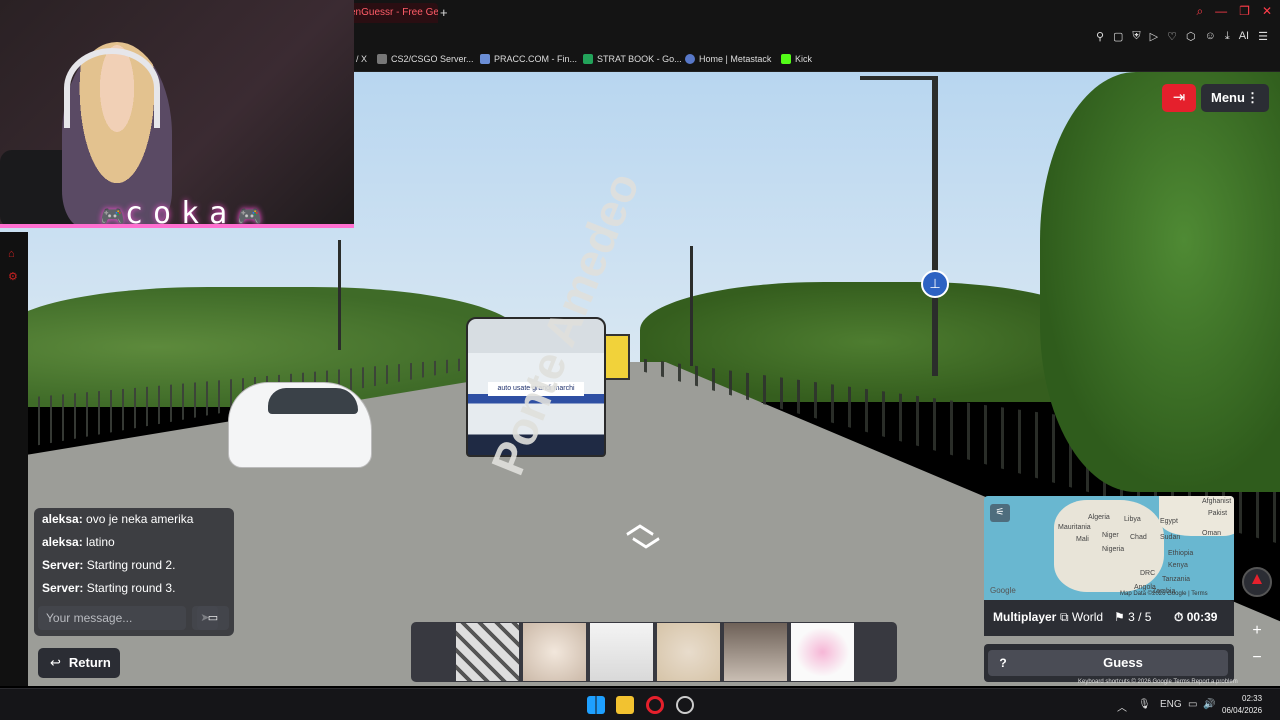  Describe the element at coordinates (1257, 631) in the screenshot. I see `zoom-in-button: +` at that location.